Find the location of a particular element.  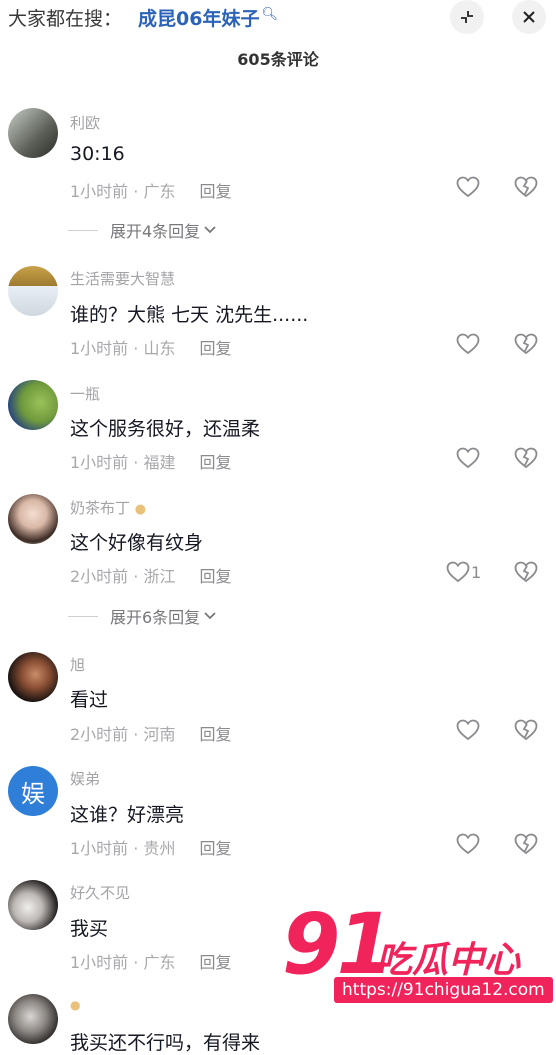

comment-location: 山东 is located at coordinates (159, 348).